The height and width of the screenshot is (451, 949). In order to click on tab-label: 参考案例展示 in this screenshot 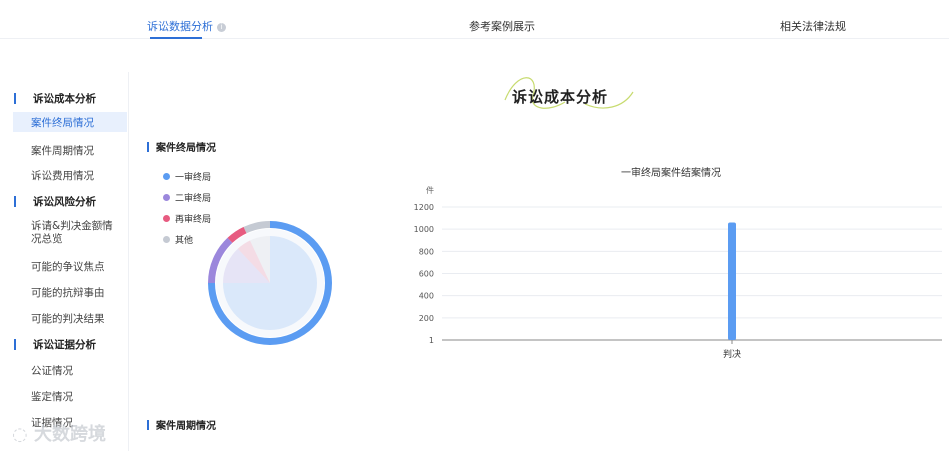, I will do `click(502, 26)`.